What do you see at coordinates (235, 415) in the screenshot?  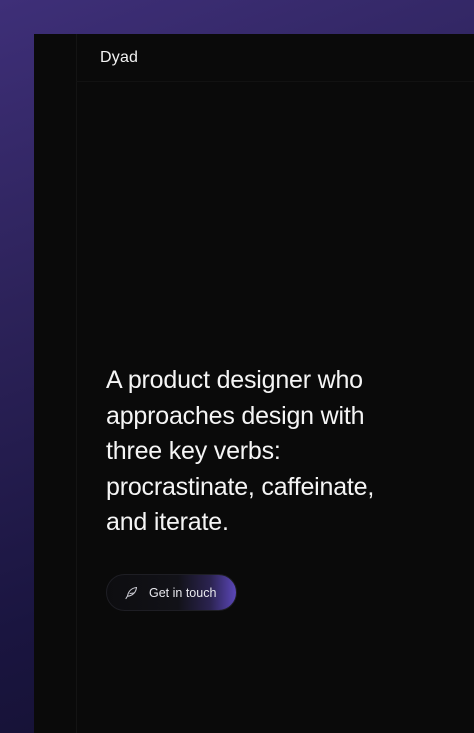 I see `headline-line: approaches design with` at bounding box center [235, 415].